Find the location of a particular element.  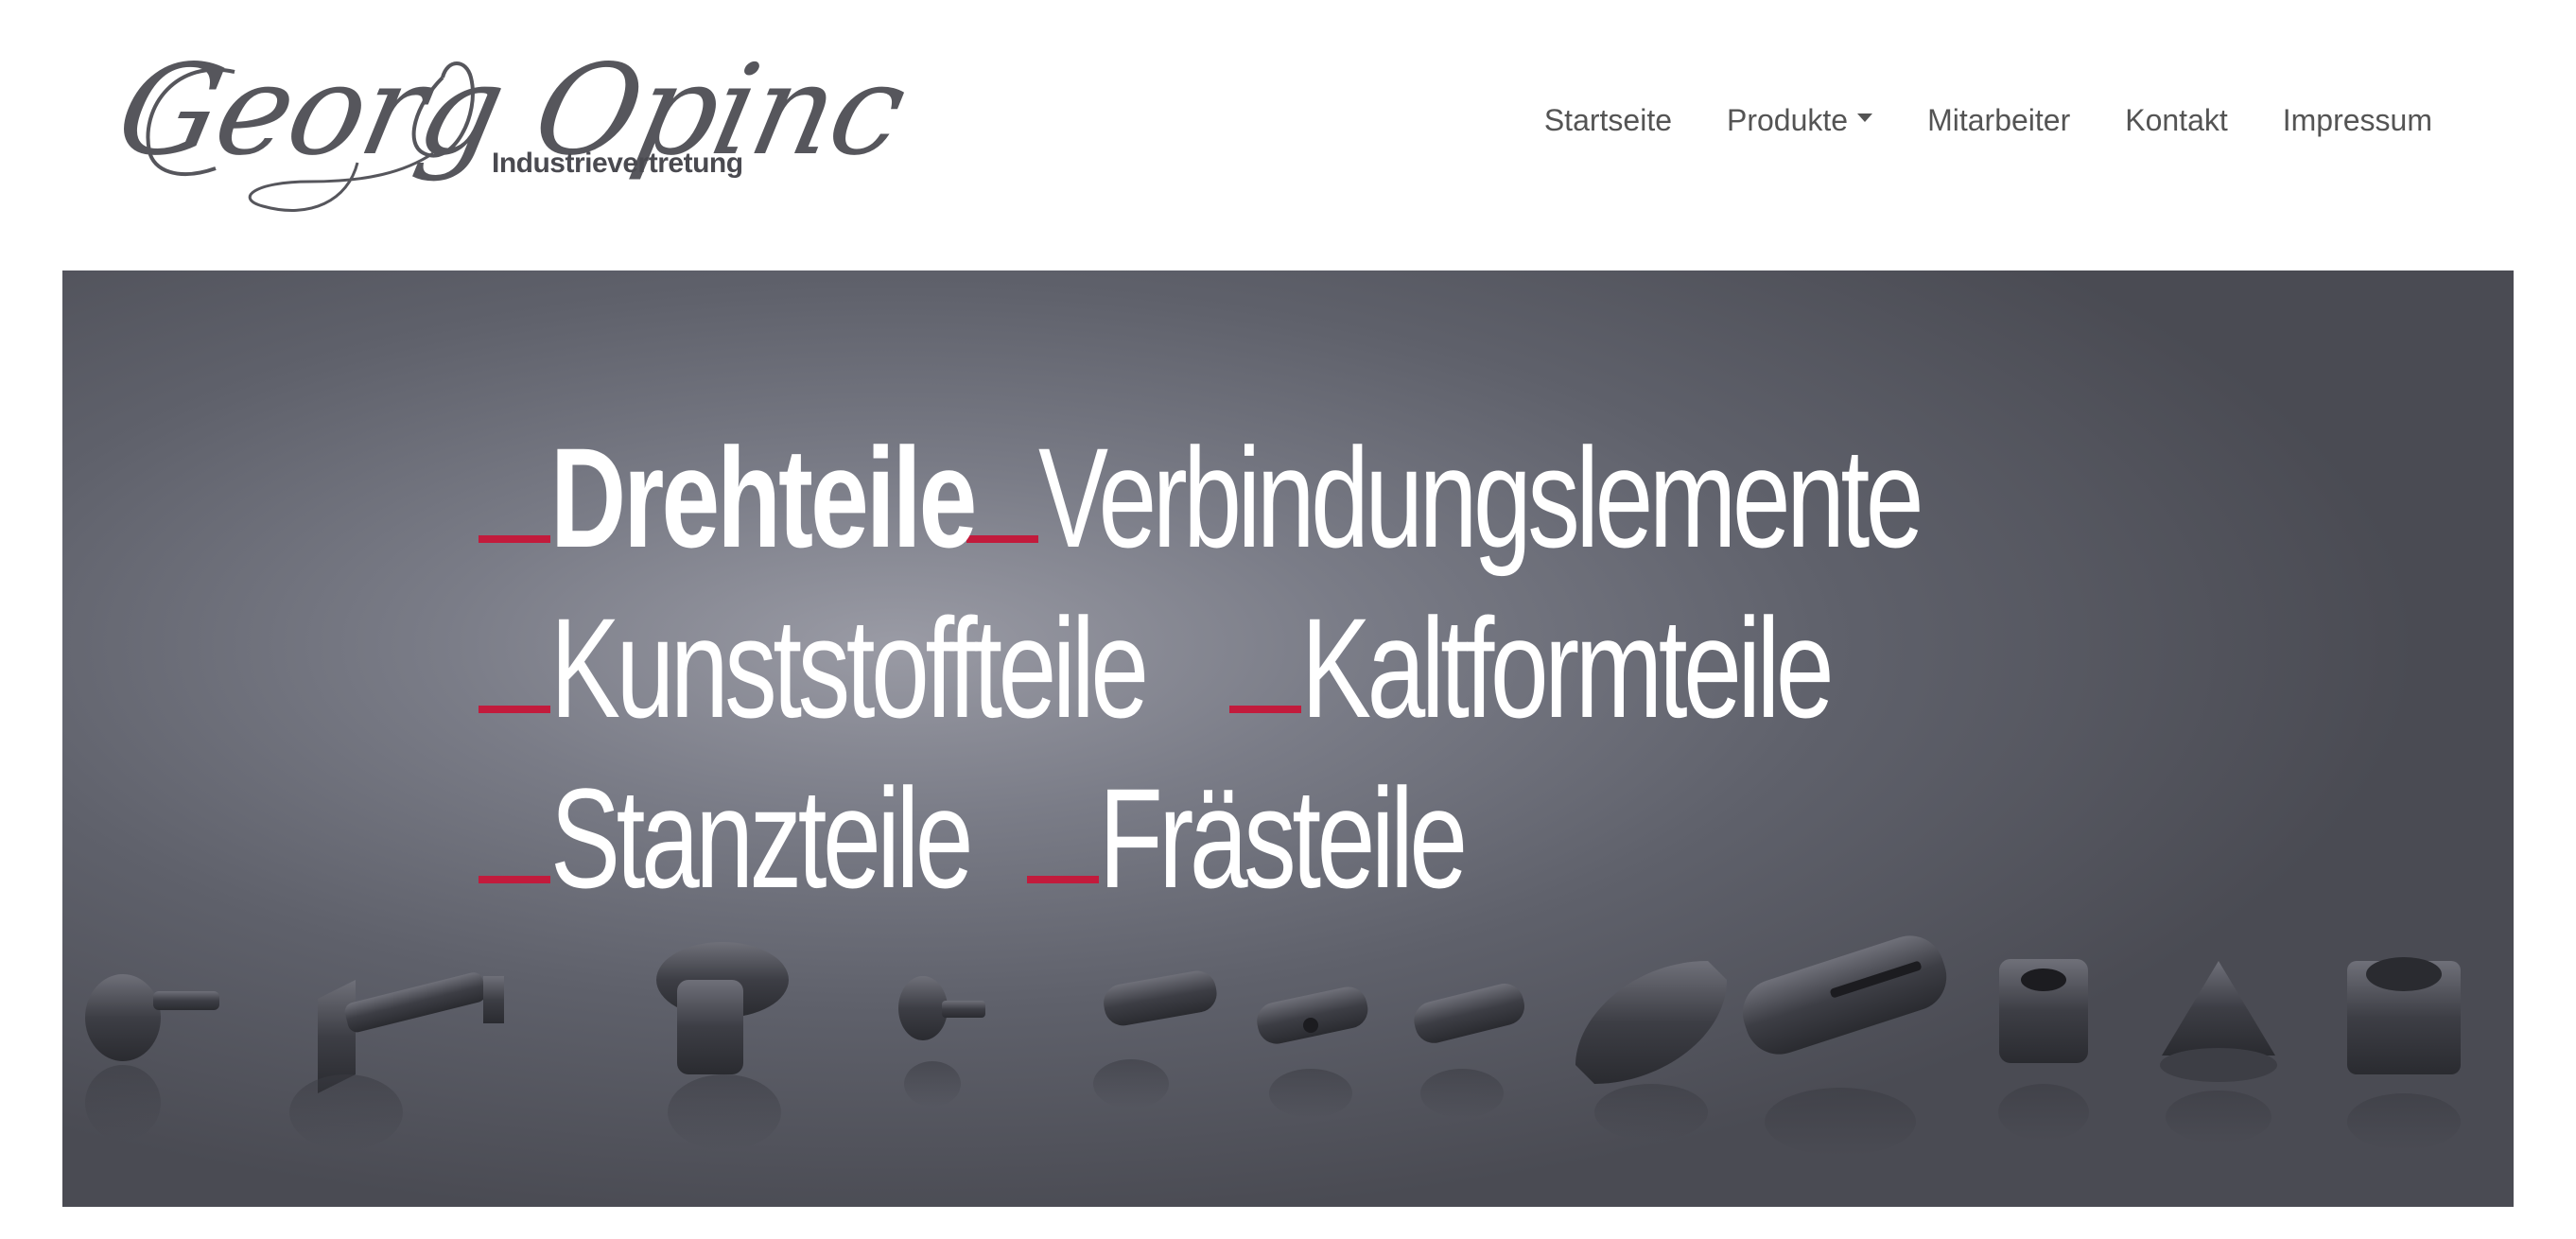

bevel-gear-part-icon is located at coordinates (152, 1057).